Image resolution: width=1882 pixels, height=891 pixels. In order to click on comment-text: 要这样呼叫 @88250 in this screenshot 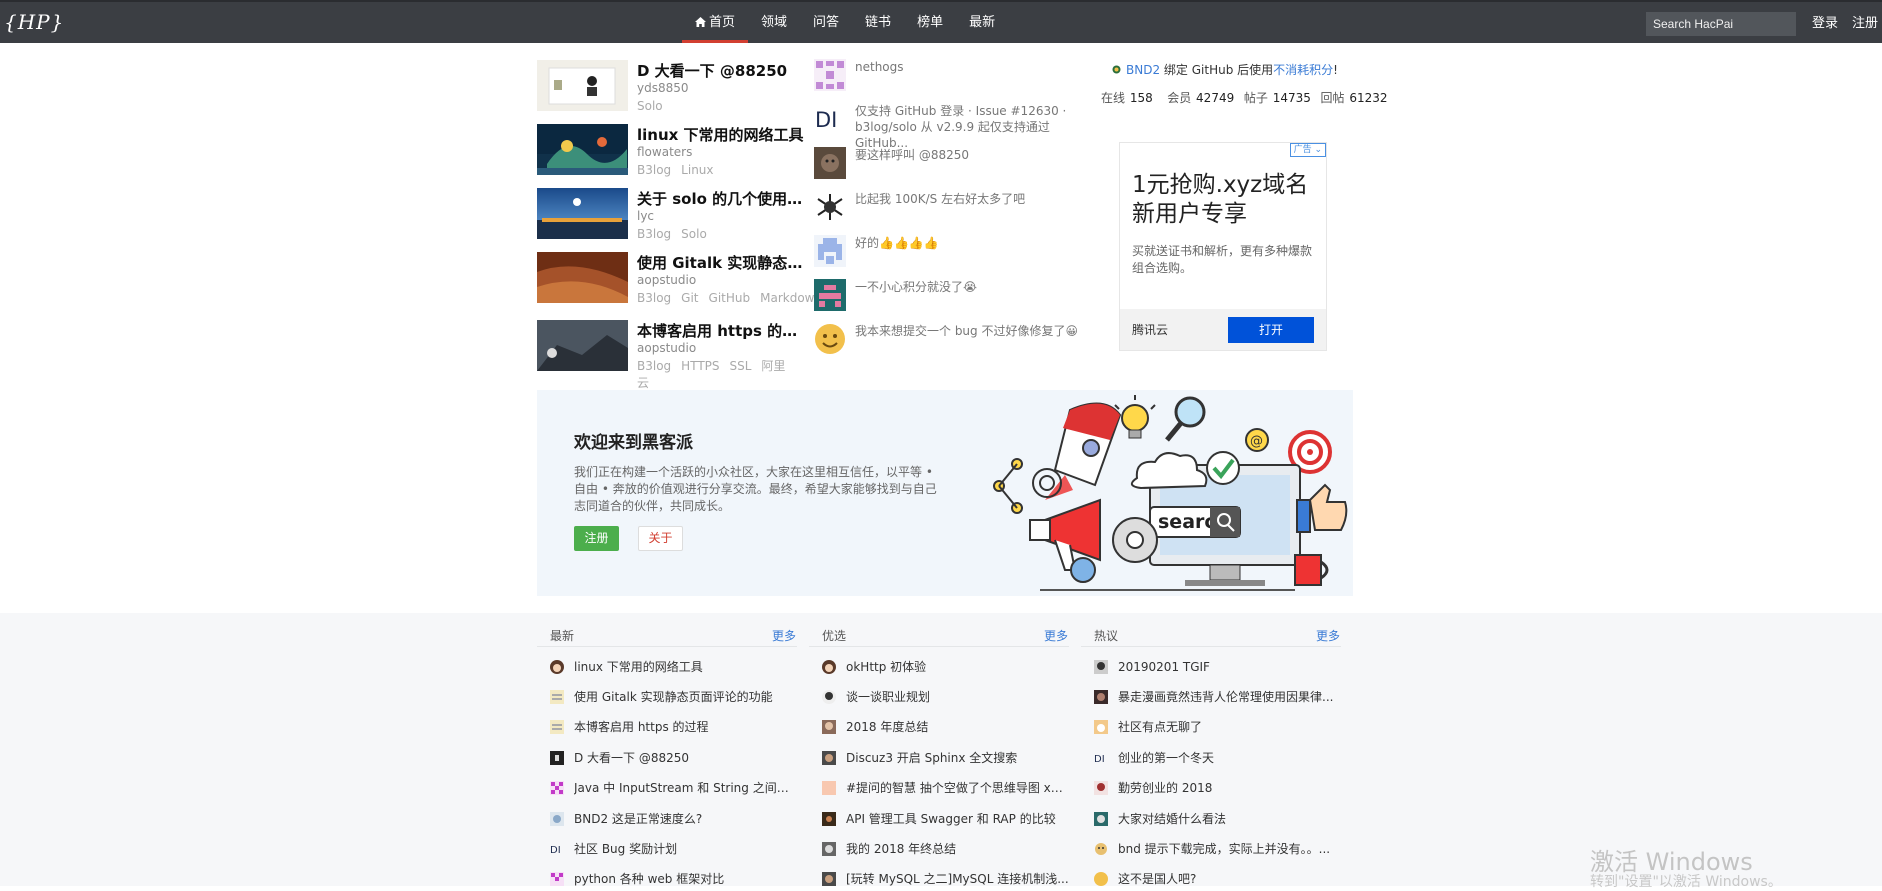, I will do `click(967, 155)`.